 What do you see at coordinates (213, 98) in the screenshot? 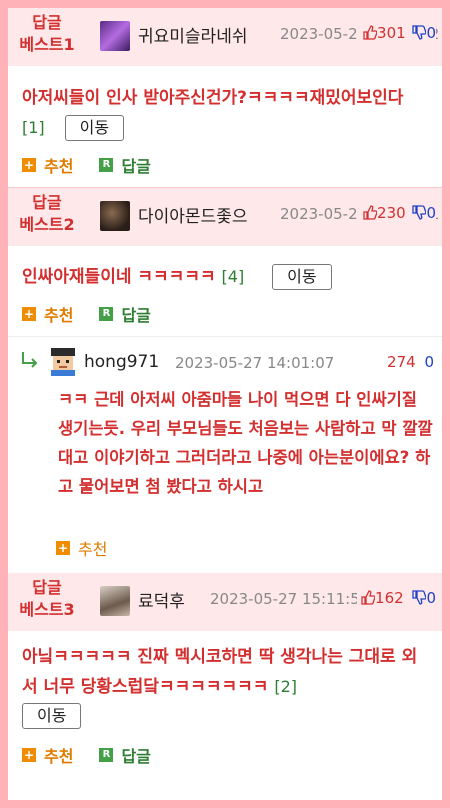
I see `comment-text: 아저씨들이 인사 받아주신건가?ㅋㅋㅋㅋ재밌어보인다` at bounding box center [213, 98].